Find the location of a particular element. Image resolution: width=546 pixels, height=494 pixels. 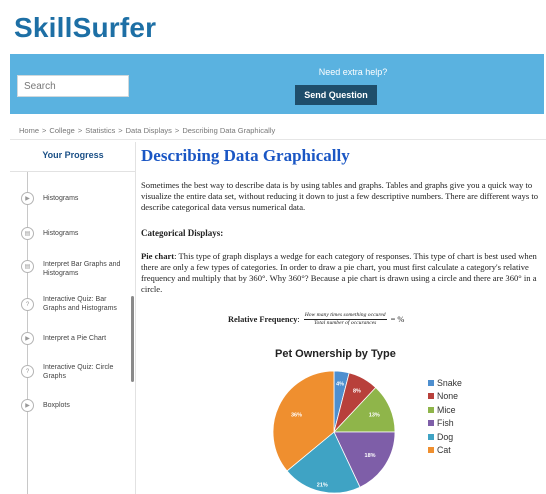

legend-item-dog: Dog is located at coordinates (445, 437).